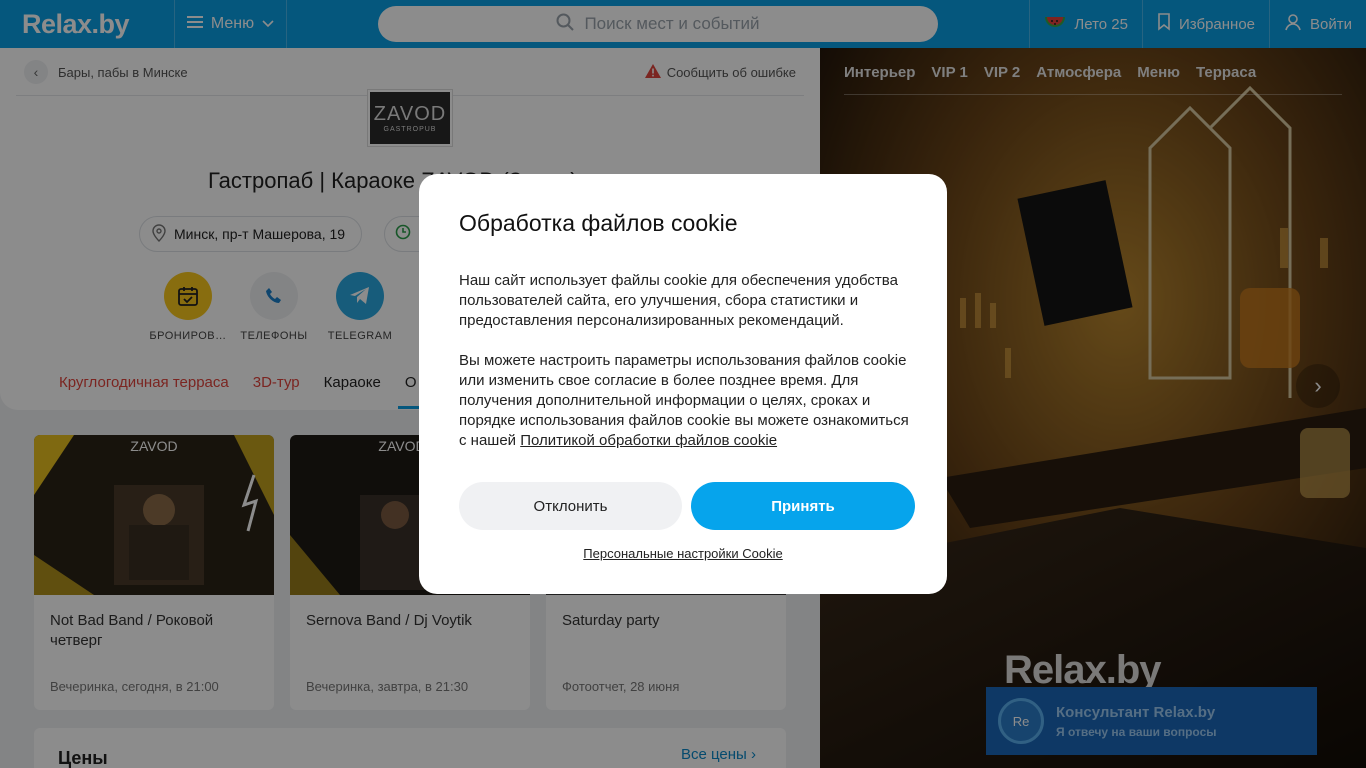 This screenshot has height=768, width=1366. I want to click on cookie-settings-link: Персональные настройки Cookie, so click(683, 553).